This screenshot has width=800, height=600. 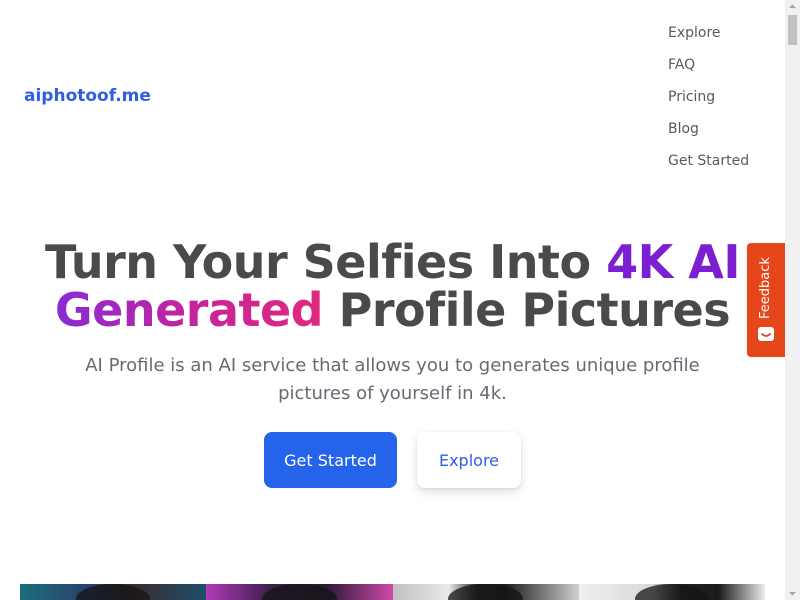 I want to click on nav-link-pricing: Pricing, so click(x=691, y=97).